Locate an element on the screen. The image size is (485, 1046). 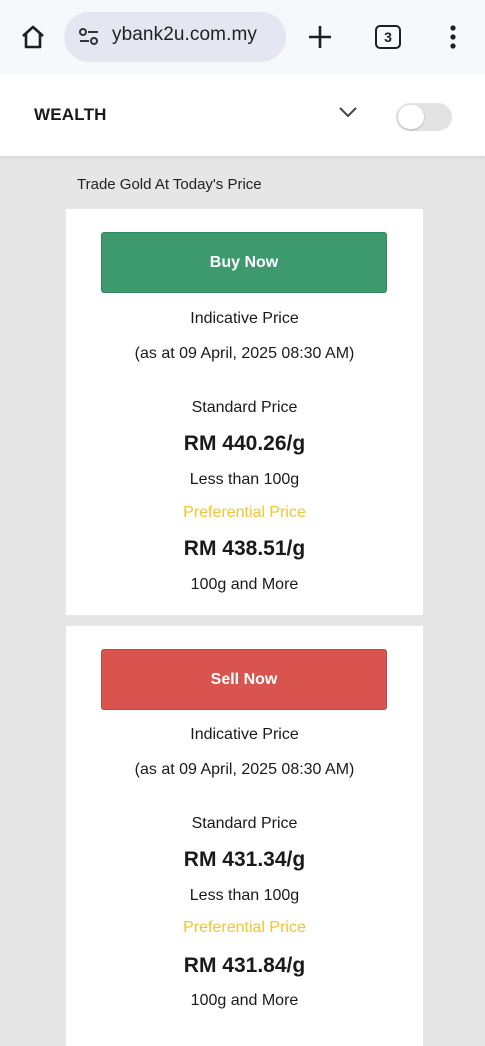
tab-switcher-button: 3 is located at coordinates (388, 37).